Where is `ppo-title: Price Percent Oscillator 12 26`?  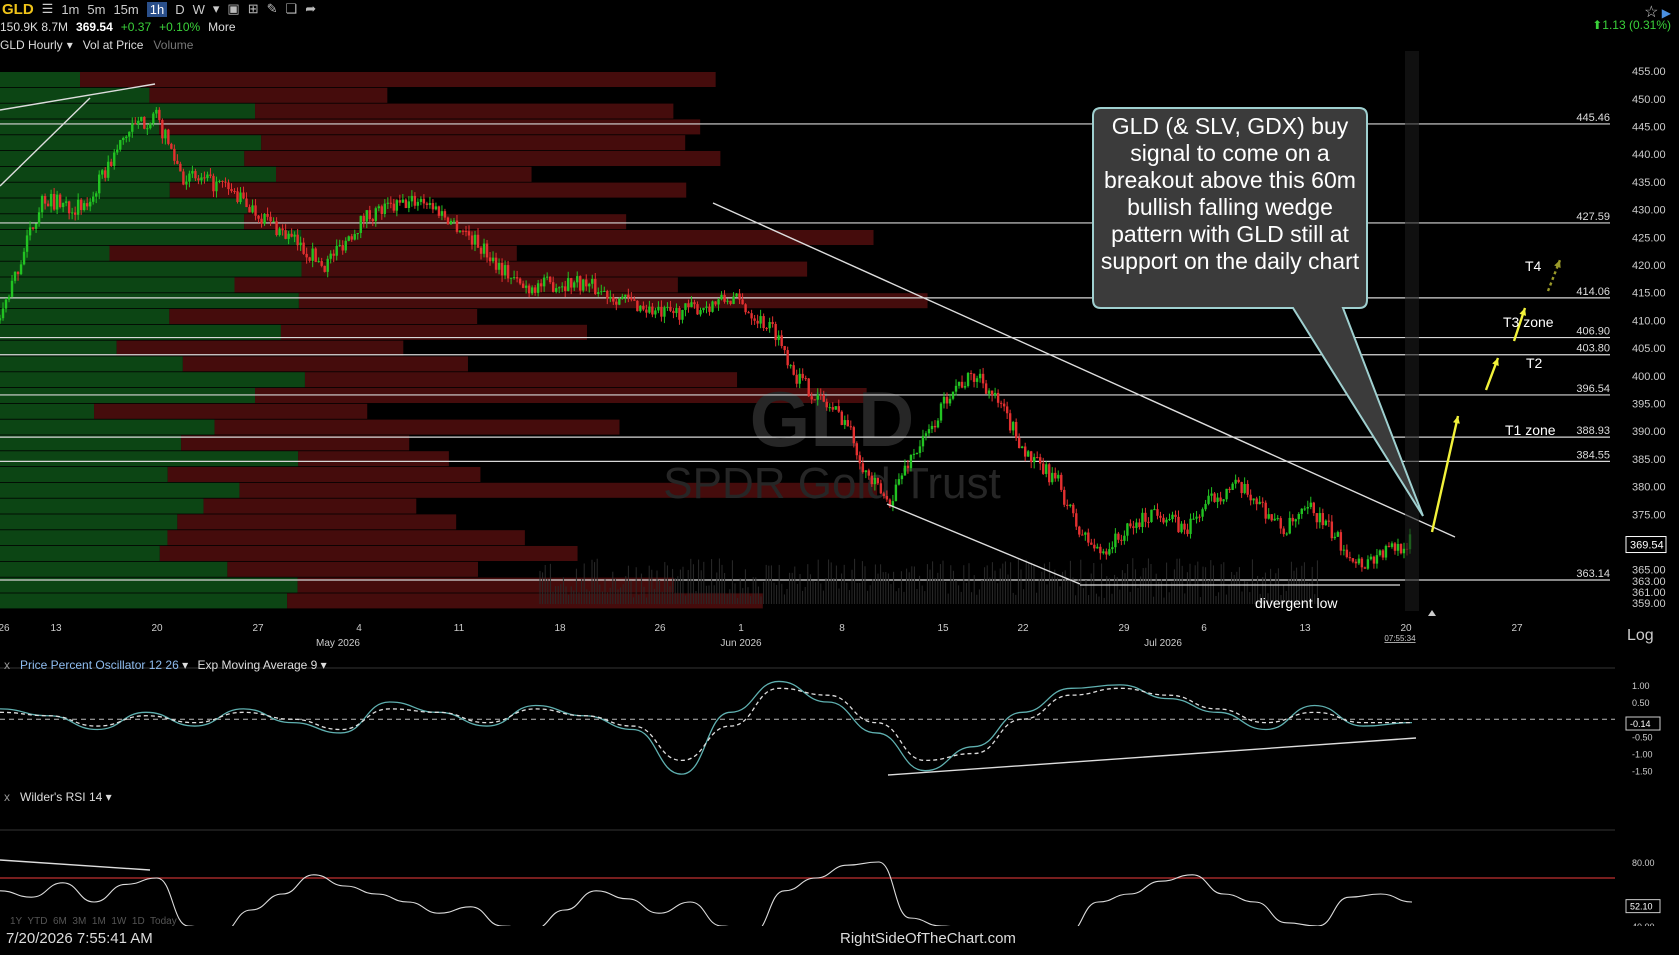
ppo-title: Price Percent Oscillator 12 26 is located at coordinates (99, 665).